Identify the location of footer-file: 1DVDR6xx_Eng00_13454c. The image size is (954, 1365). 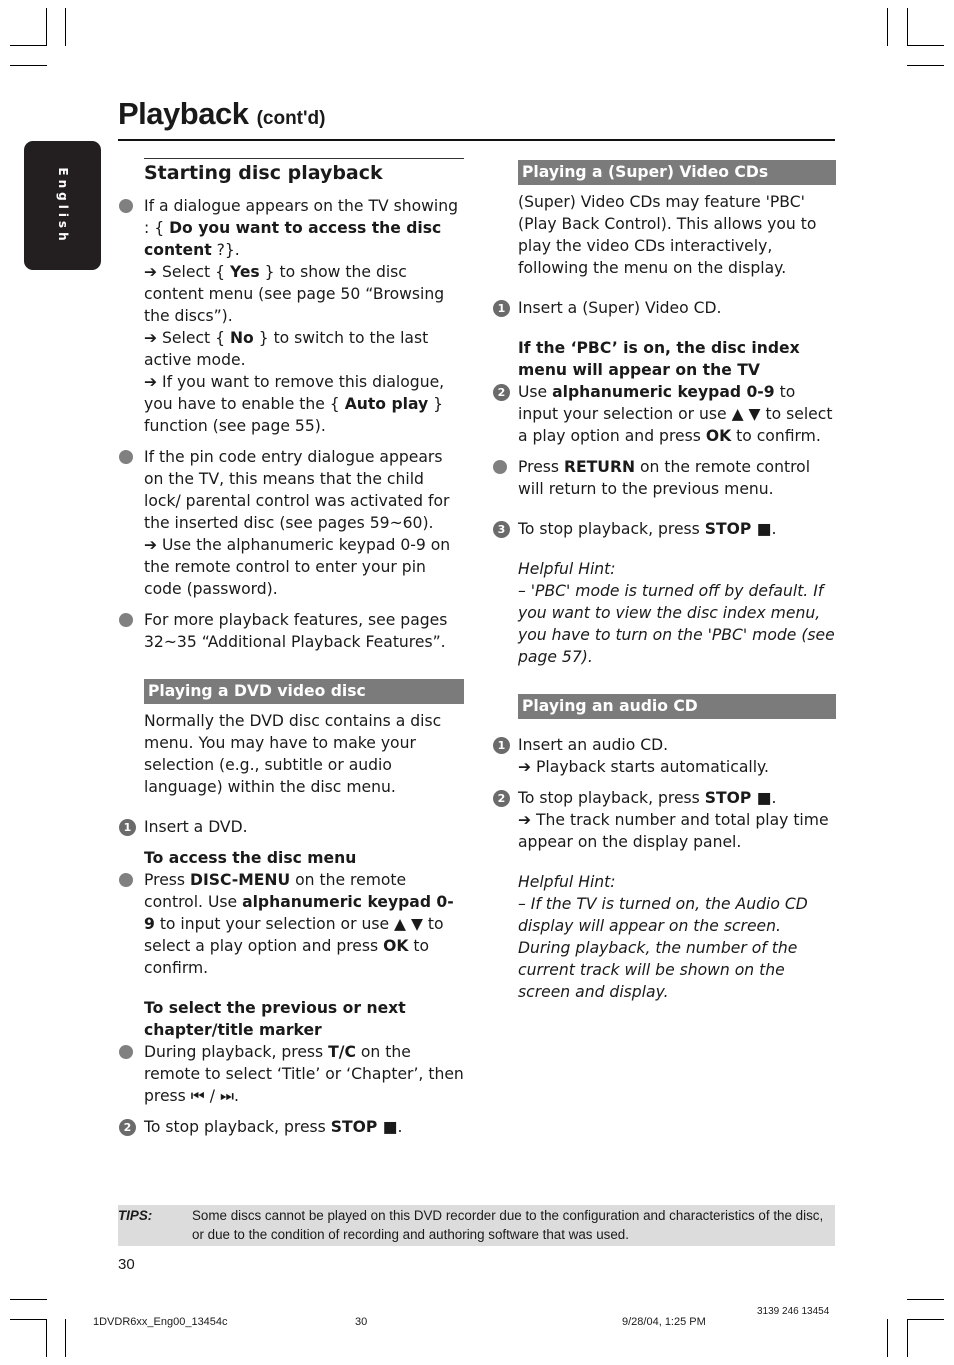
(160, 1322).